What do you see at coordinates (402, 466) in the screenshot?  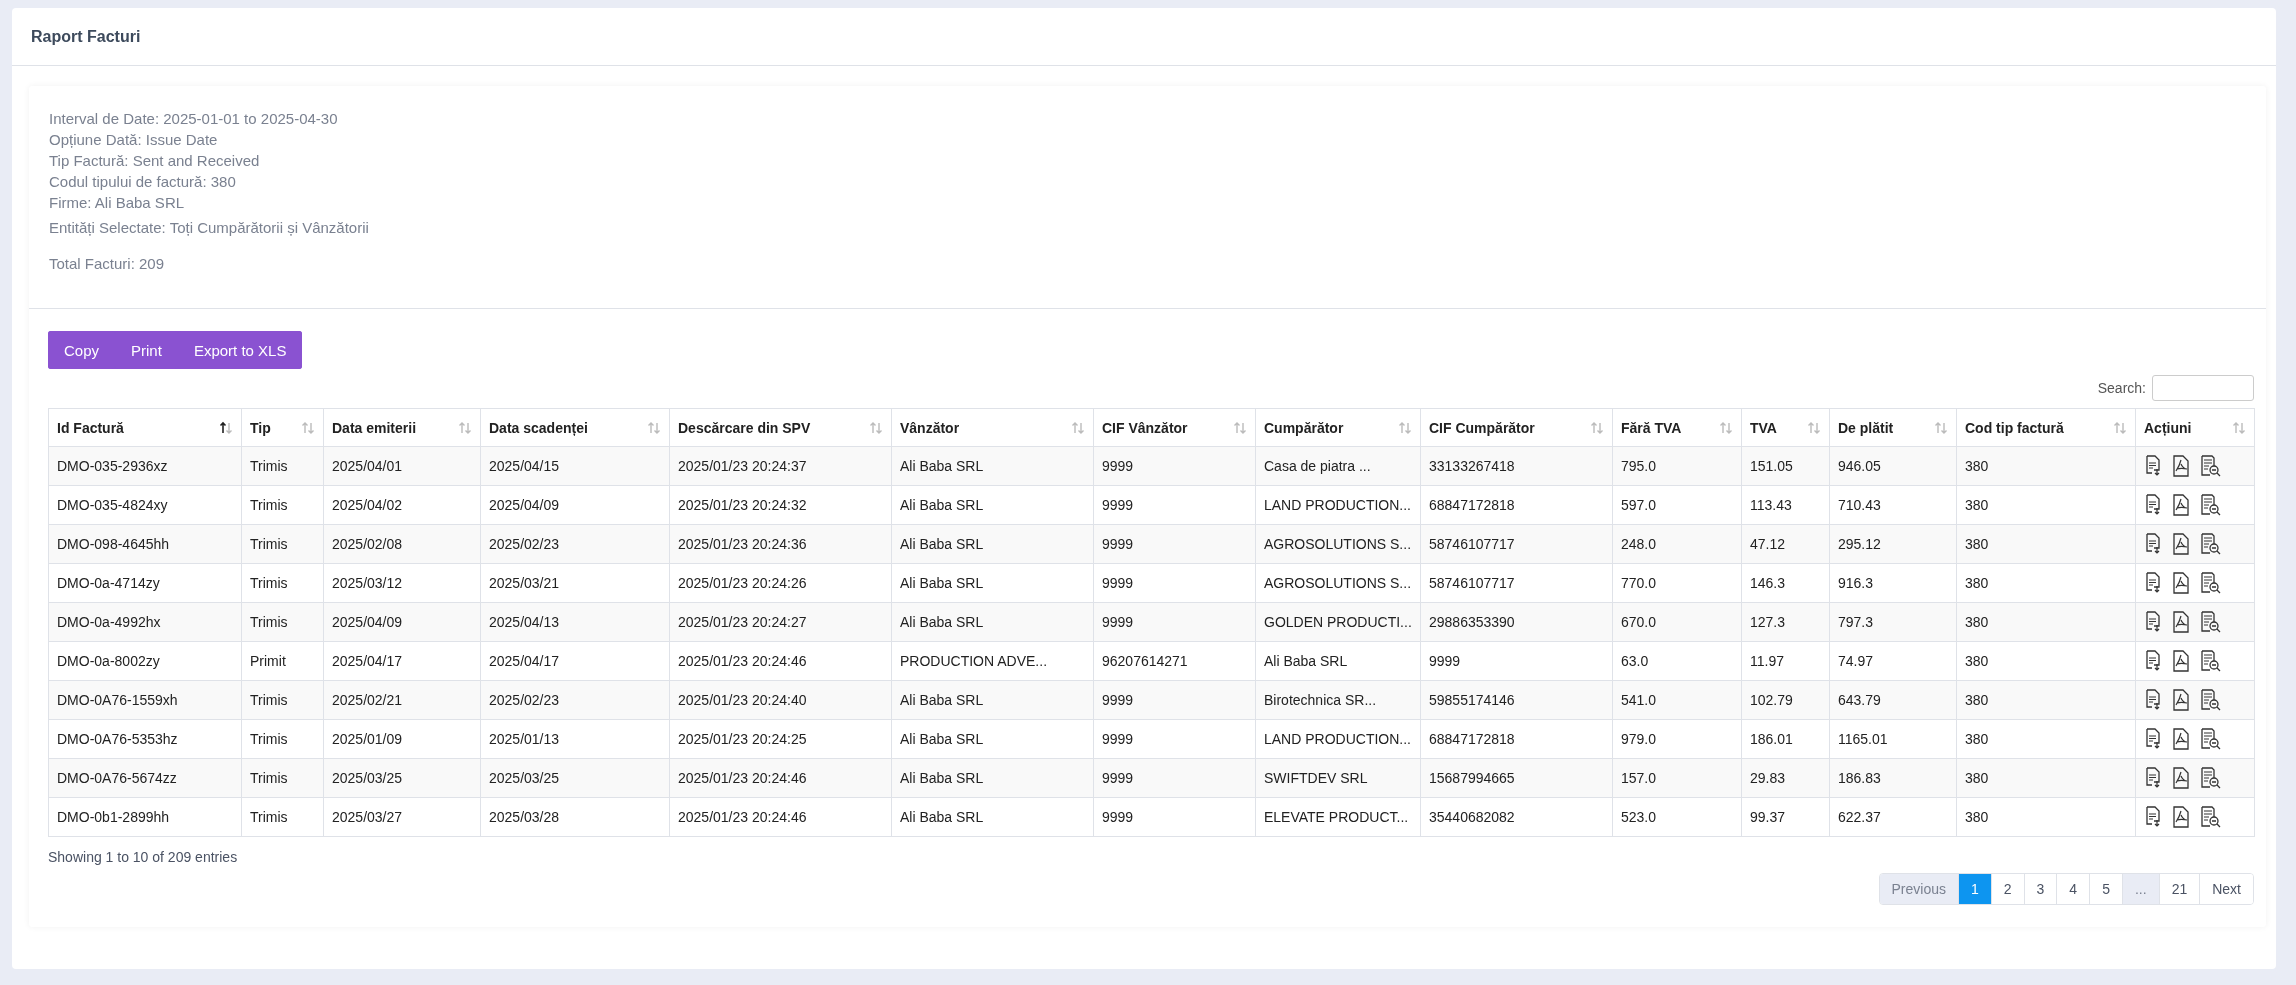 I see `table-cell: 2025/04/01` at bounding box center [402, 466].